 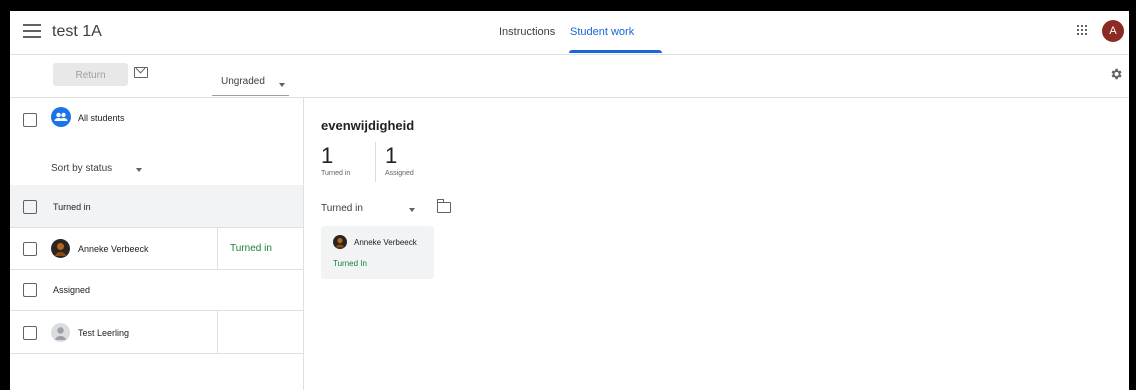 What do you see at coordinates (101, 118) in the screenshot?
I see `all-students-label: All students` at bounding box center [101, 118].